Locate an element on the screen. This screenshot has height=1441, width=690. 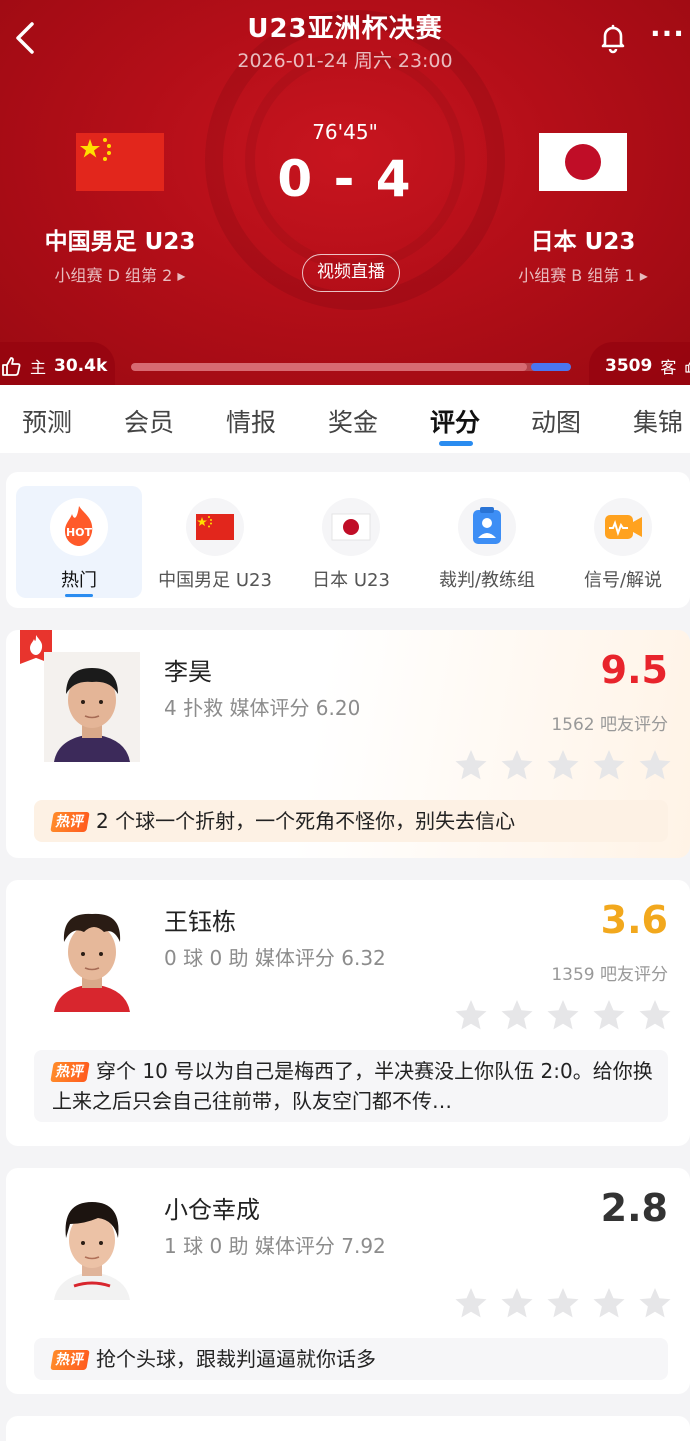
tab-prize: 奖金 is located at coordinates (353, 421).